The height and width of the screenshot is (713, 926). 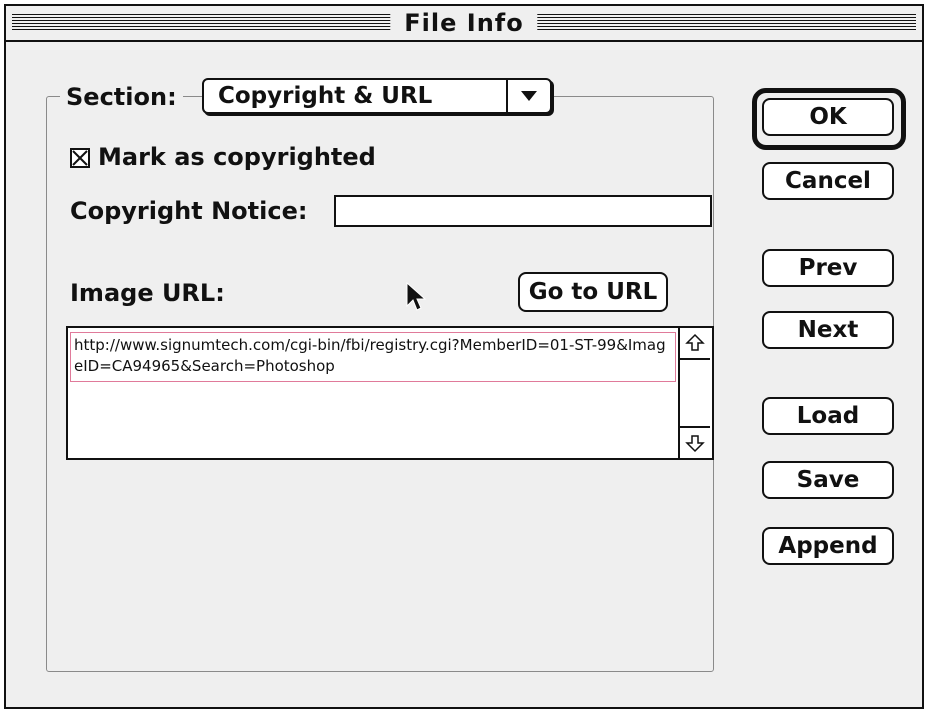 I want to click on cancel-button: Cancel, so click(x=828, y=181).